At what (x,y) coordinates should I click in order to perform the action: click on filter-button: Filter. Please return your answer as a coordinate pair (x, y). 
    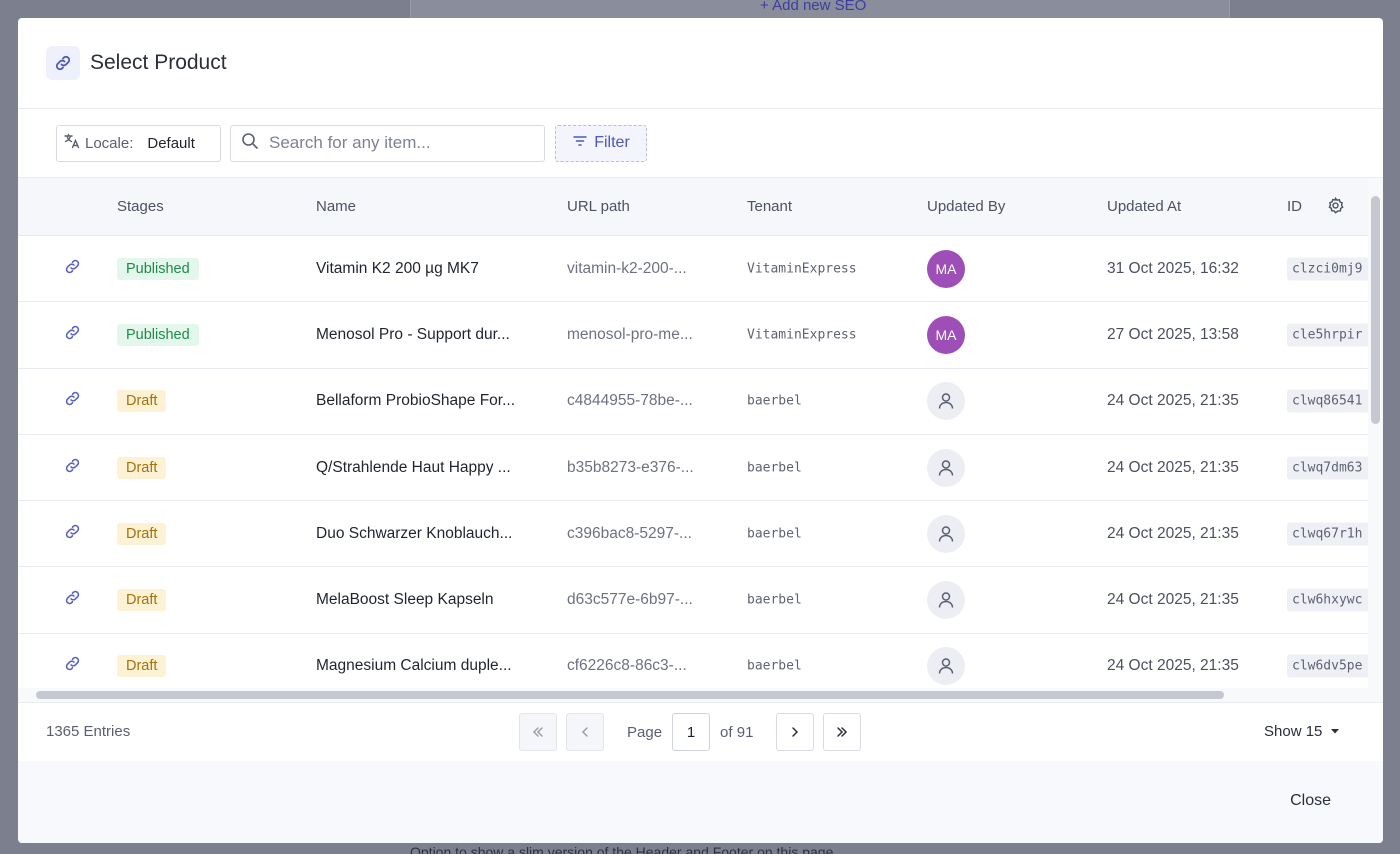
    Looking at the image, I should click on (601, 143).